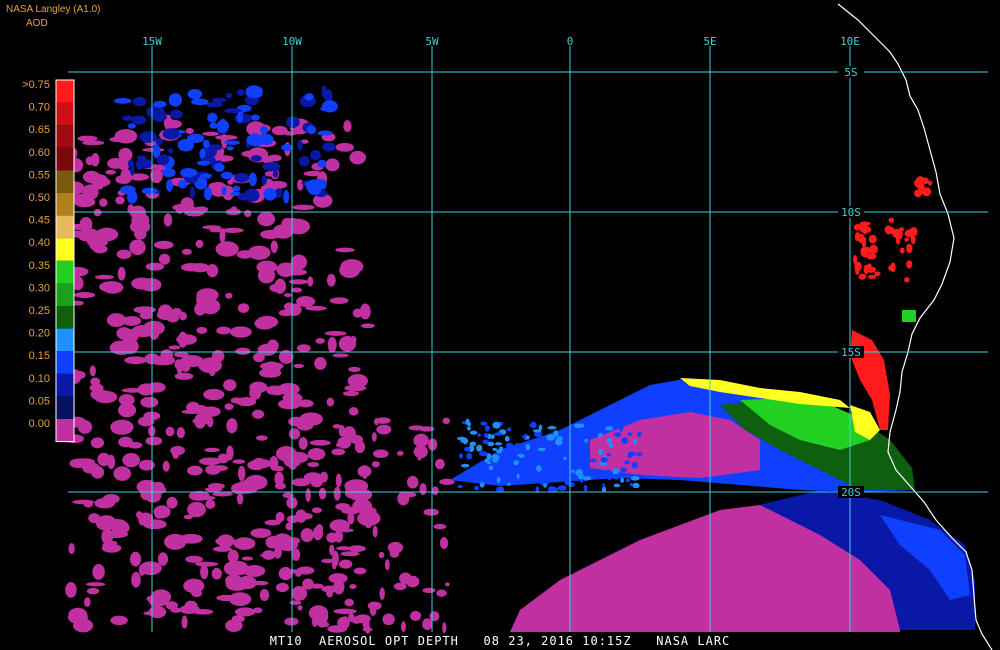  Describe the element at coordinates (152, 41) in the screenshot. I see `lon-label-0: 15W` at that location.